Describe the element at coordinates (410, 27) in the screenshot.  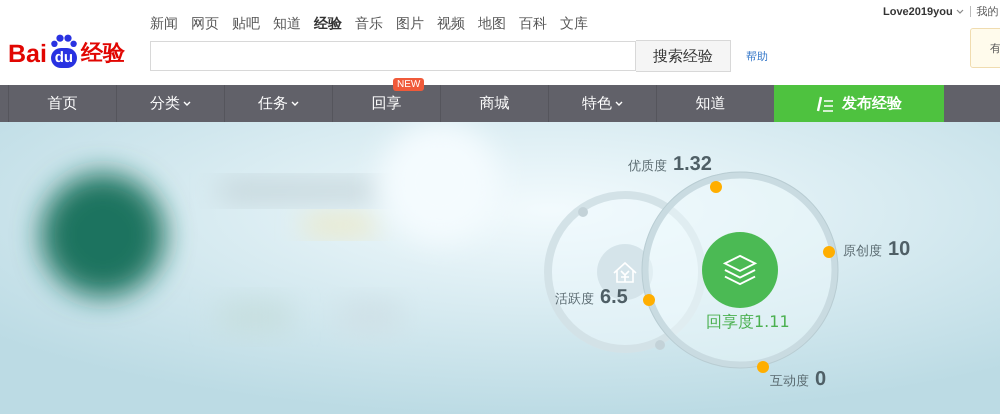
I see `product-link: 图片` at that location.